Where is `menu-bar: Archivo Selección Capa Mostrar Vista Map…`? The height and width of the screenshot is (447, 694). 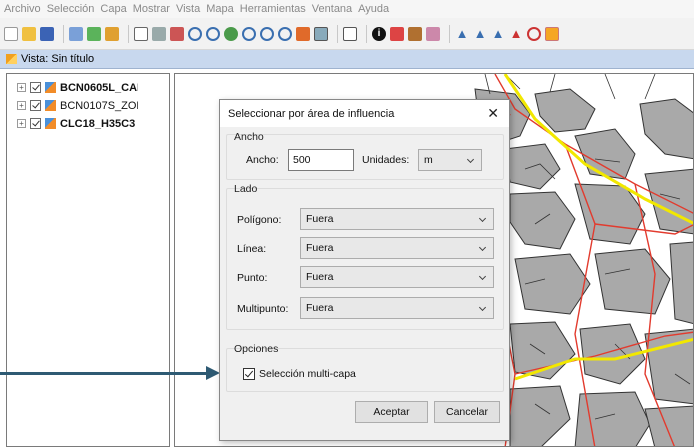
menu-bar: Archivo Selección Capa Mostrar Vista Map… is located at coordinates (347, 9).